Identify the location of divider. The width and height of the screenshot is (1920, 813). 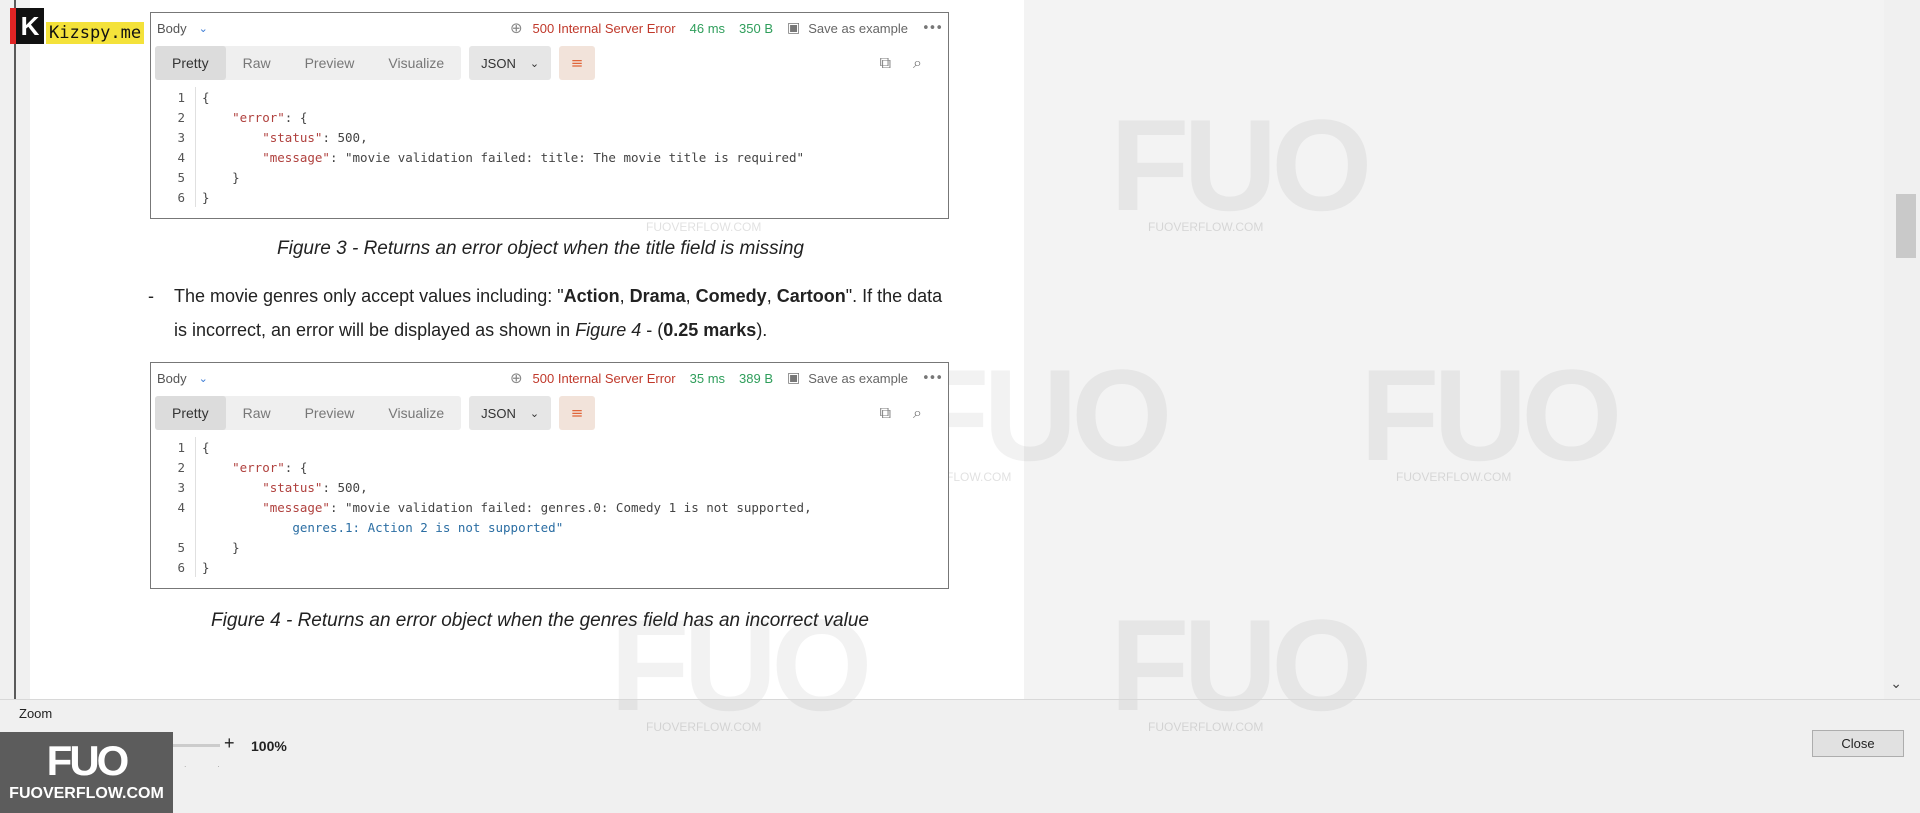
(960, 699).